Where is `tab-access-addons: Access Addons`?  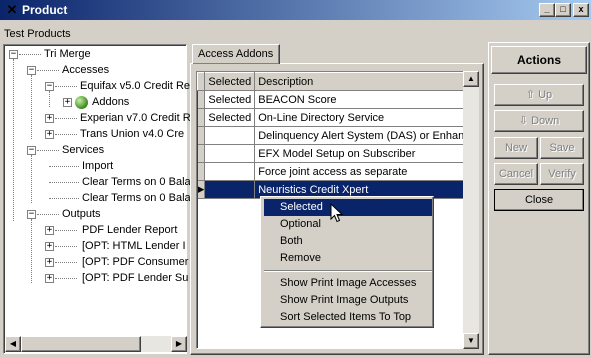
tab-access-addons: Access Addons is located at coordinates (236, 54).